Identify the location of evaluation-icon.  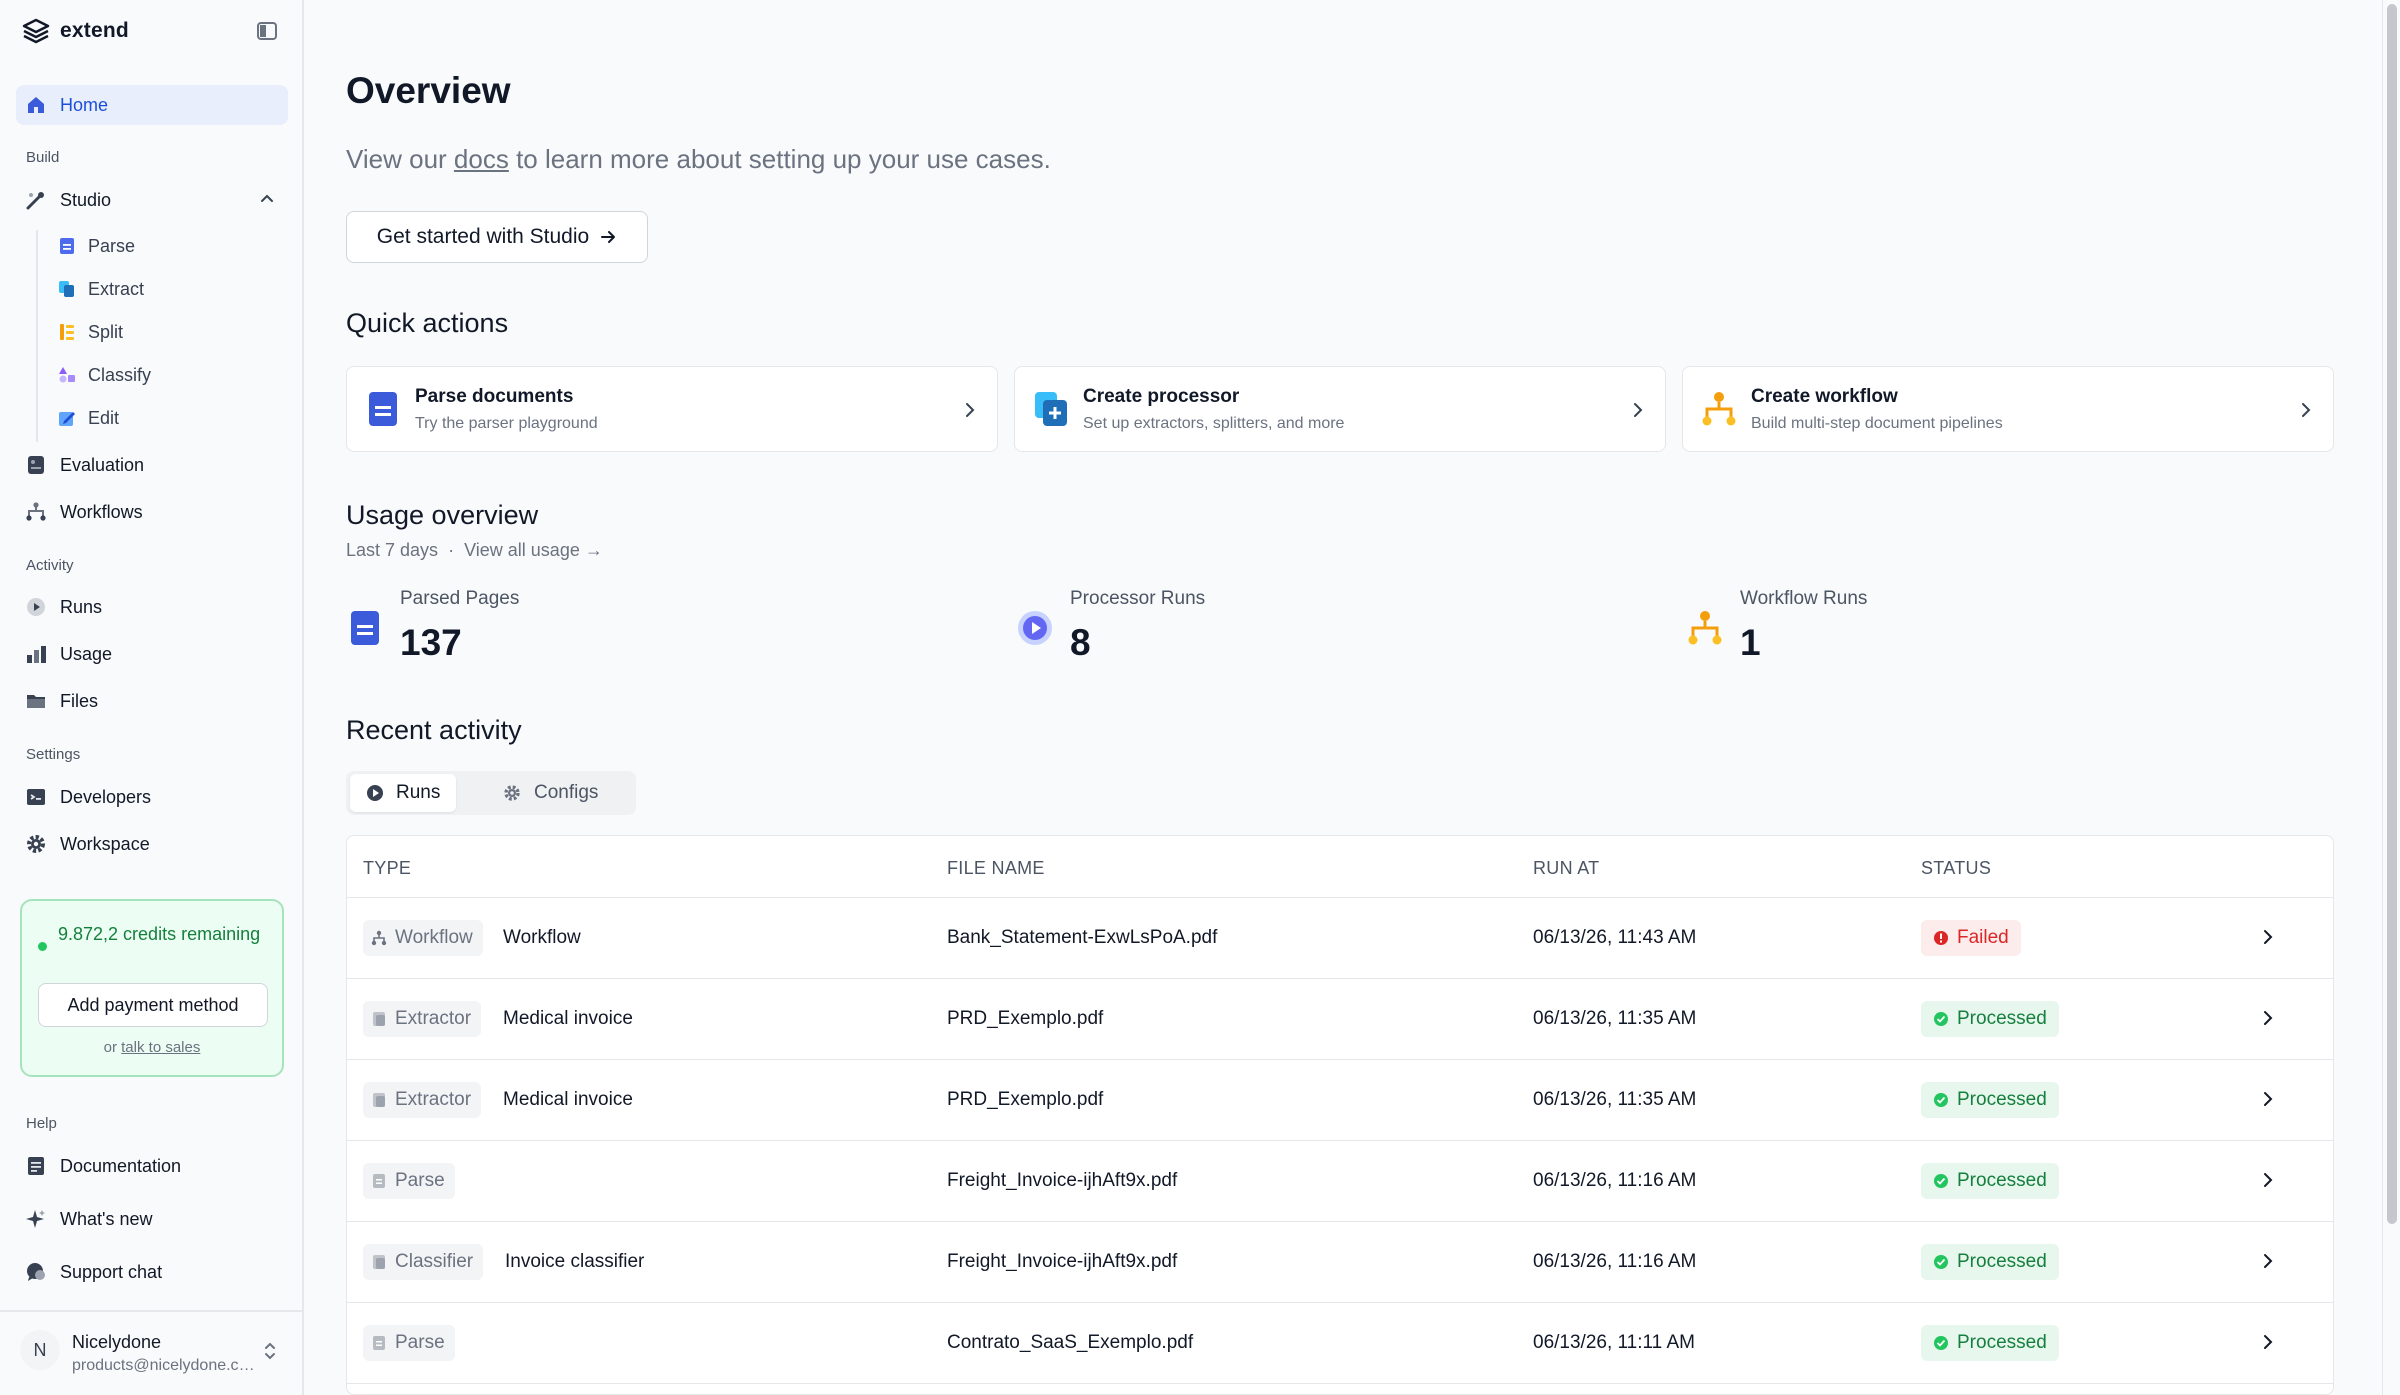
(36, 465).